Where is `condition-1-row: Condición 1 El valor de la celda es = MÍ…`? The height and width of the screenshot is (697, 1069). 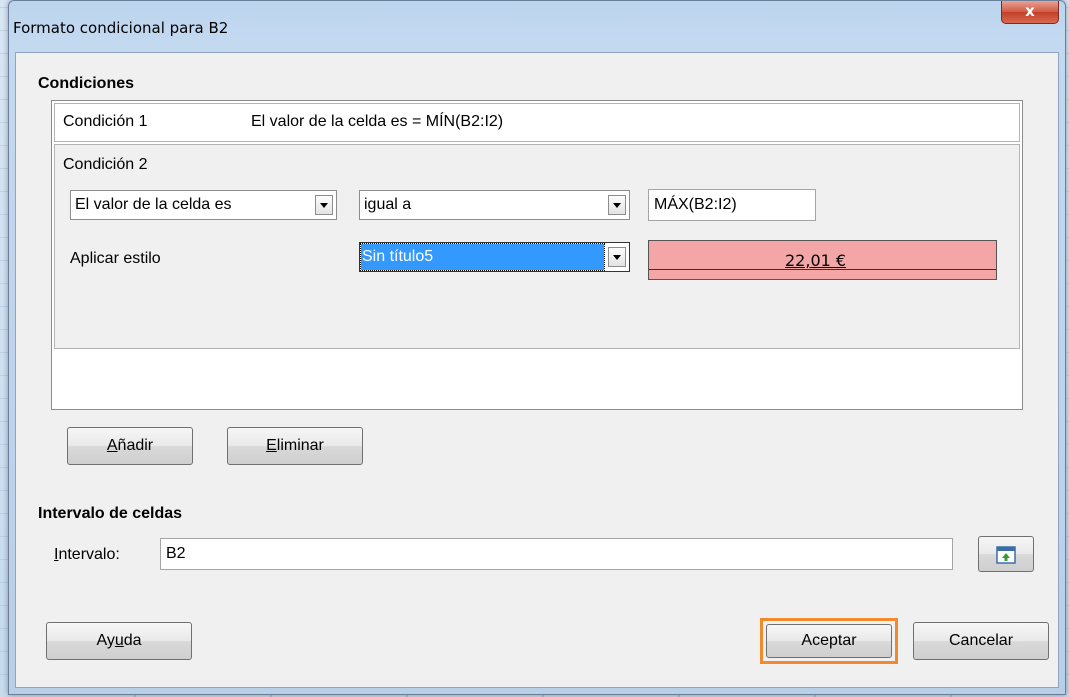 condition-1-row: Condición 1 El valor de la celda es = MÍ… is located at coordinates (537, 122).